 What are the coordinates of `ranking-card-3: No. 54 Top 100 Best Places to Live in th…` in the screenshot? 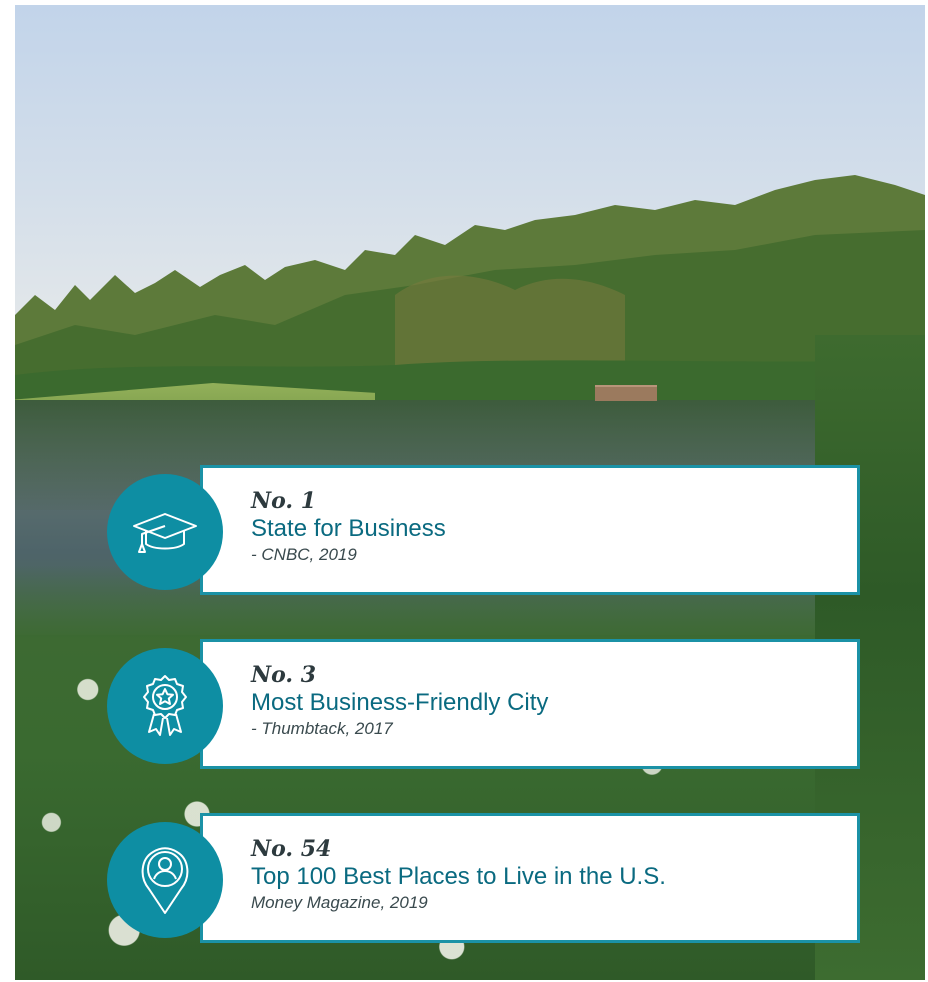 It's located at (530, 878).